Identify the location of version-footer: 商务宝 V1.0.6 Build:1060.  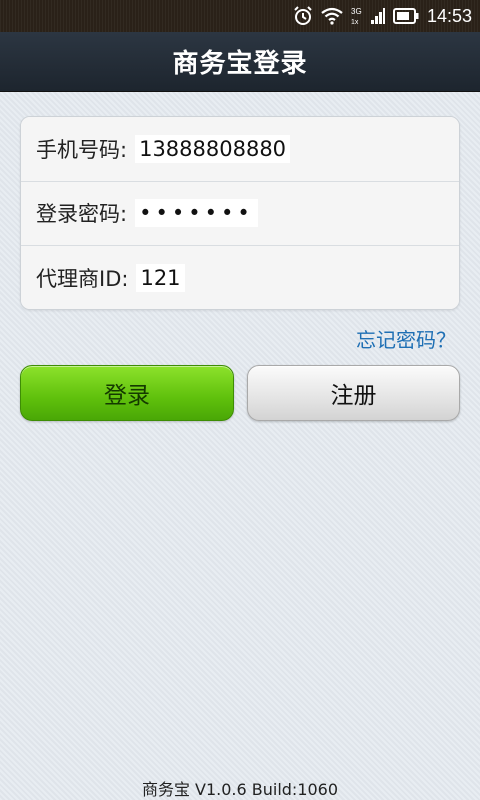
(240, 789).